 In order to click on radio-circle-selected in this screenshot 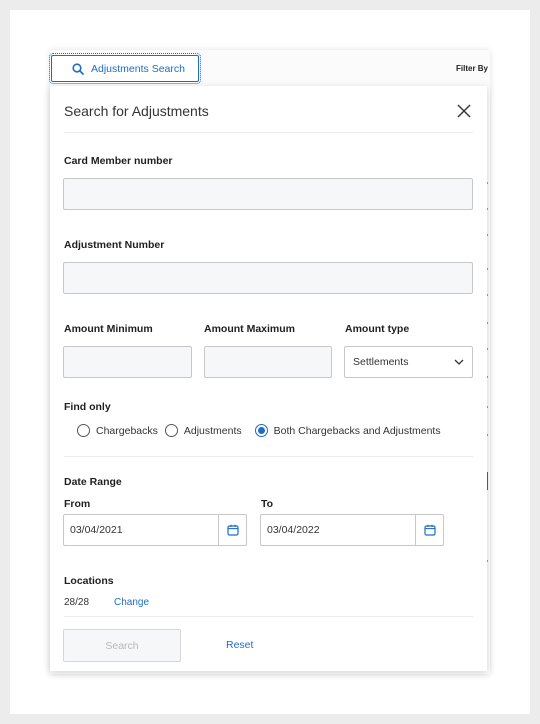, I will do `click(261, 430)`.